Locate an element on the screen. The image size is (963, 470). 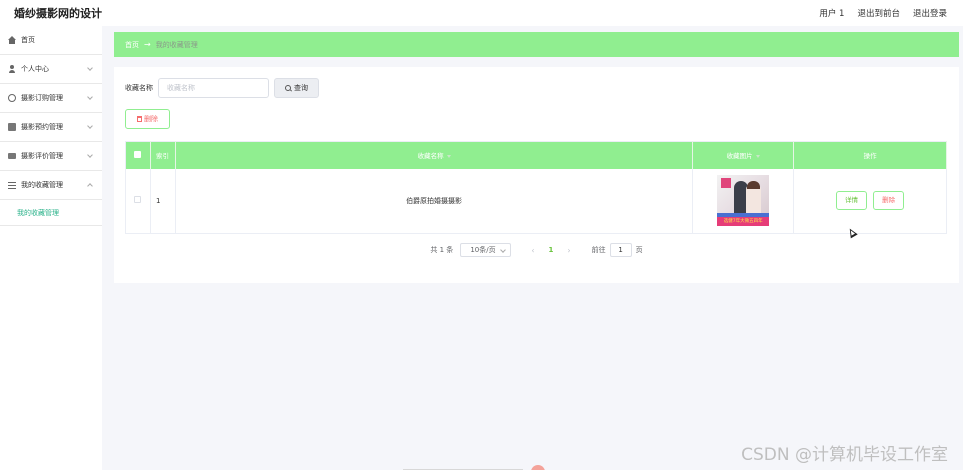
thumbnail-bride-hair is located at coordinates (754, 185).